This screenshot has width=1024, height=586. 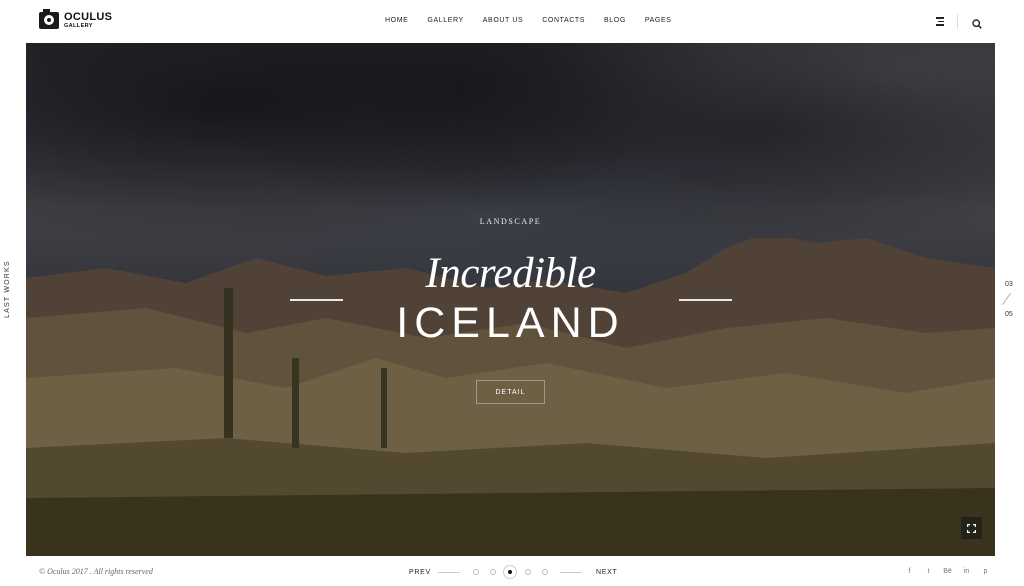 I want to click on pager-dot-active, so click(x=510, y=572).